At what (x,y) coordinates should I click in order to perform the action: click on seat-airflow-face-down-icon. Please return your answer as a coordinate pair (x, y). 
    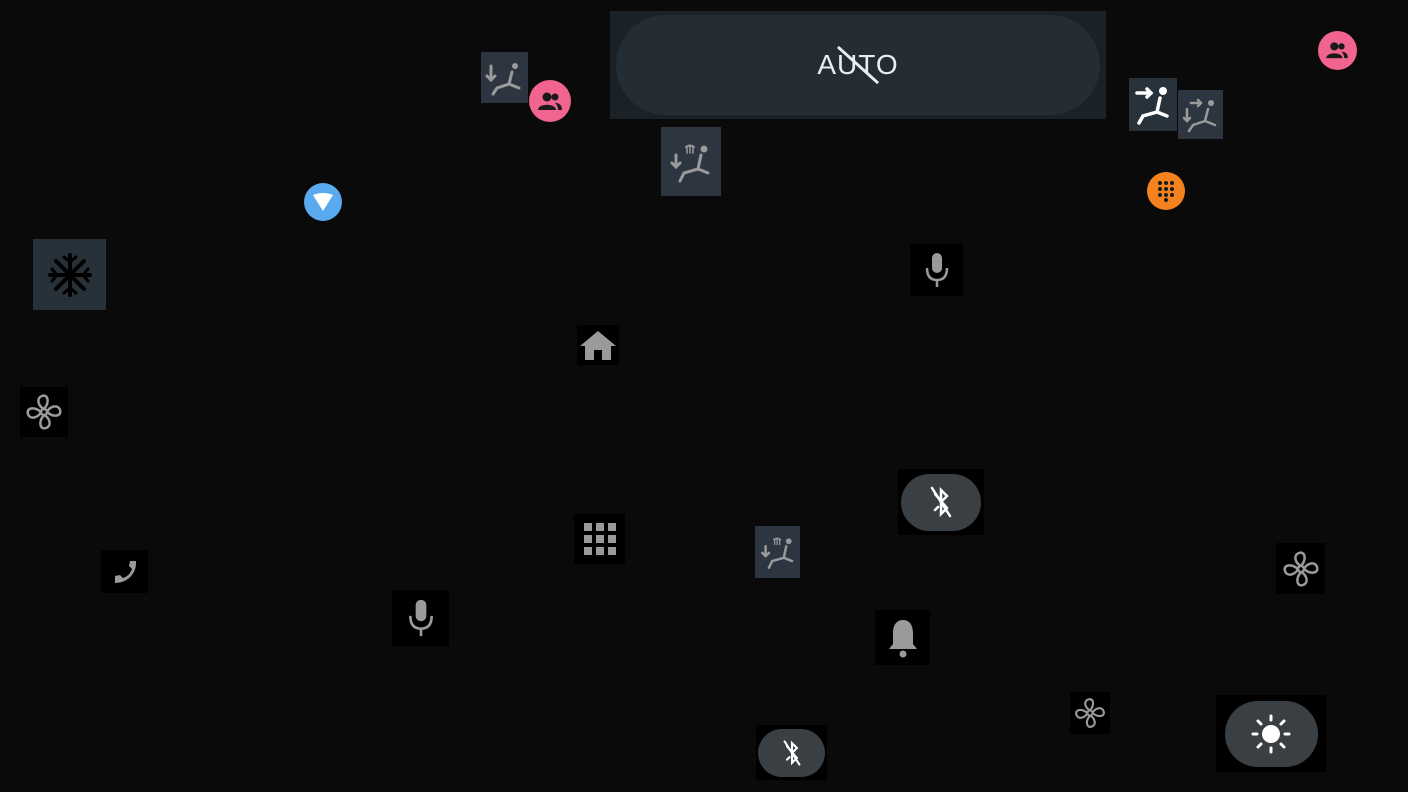
    Looking at the image, I should click on (1199, 115).